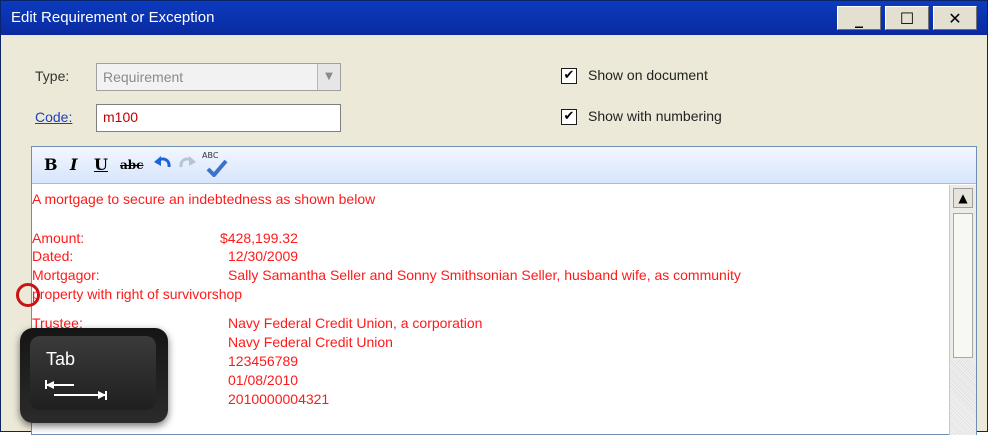 Image resolution: width=990 pixels, height=435 pixels. What do you see at coordinates (328, 77) in the screenshot?
I see `chevron-down-icon: ▼` at bounding box center [328, 77].